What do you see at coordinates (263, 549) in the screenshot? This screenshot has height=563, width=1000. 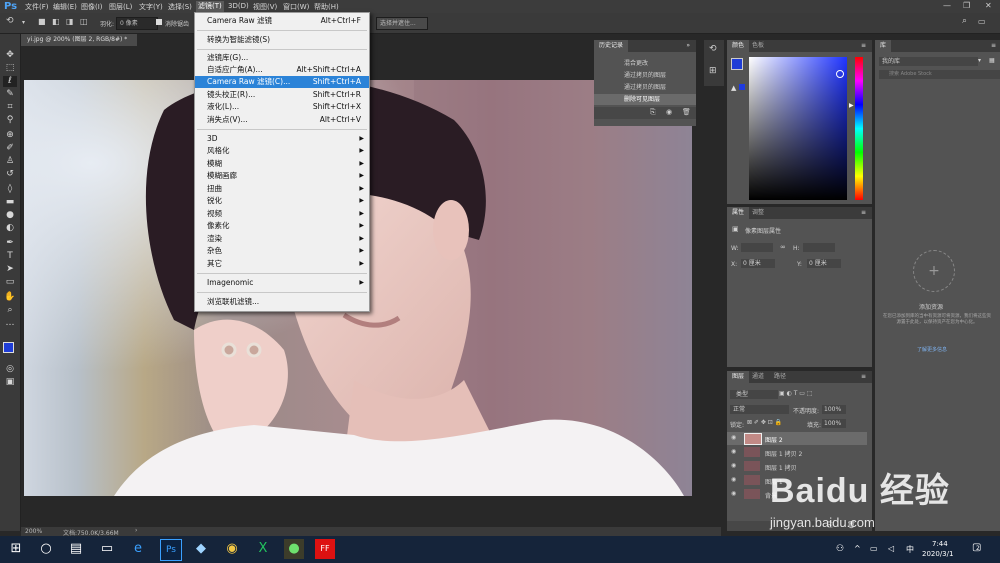 I see `excel-icon: X` at bounding box center [263, 549].